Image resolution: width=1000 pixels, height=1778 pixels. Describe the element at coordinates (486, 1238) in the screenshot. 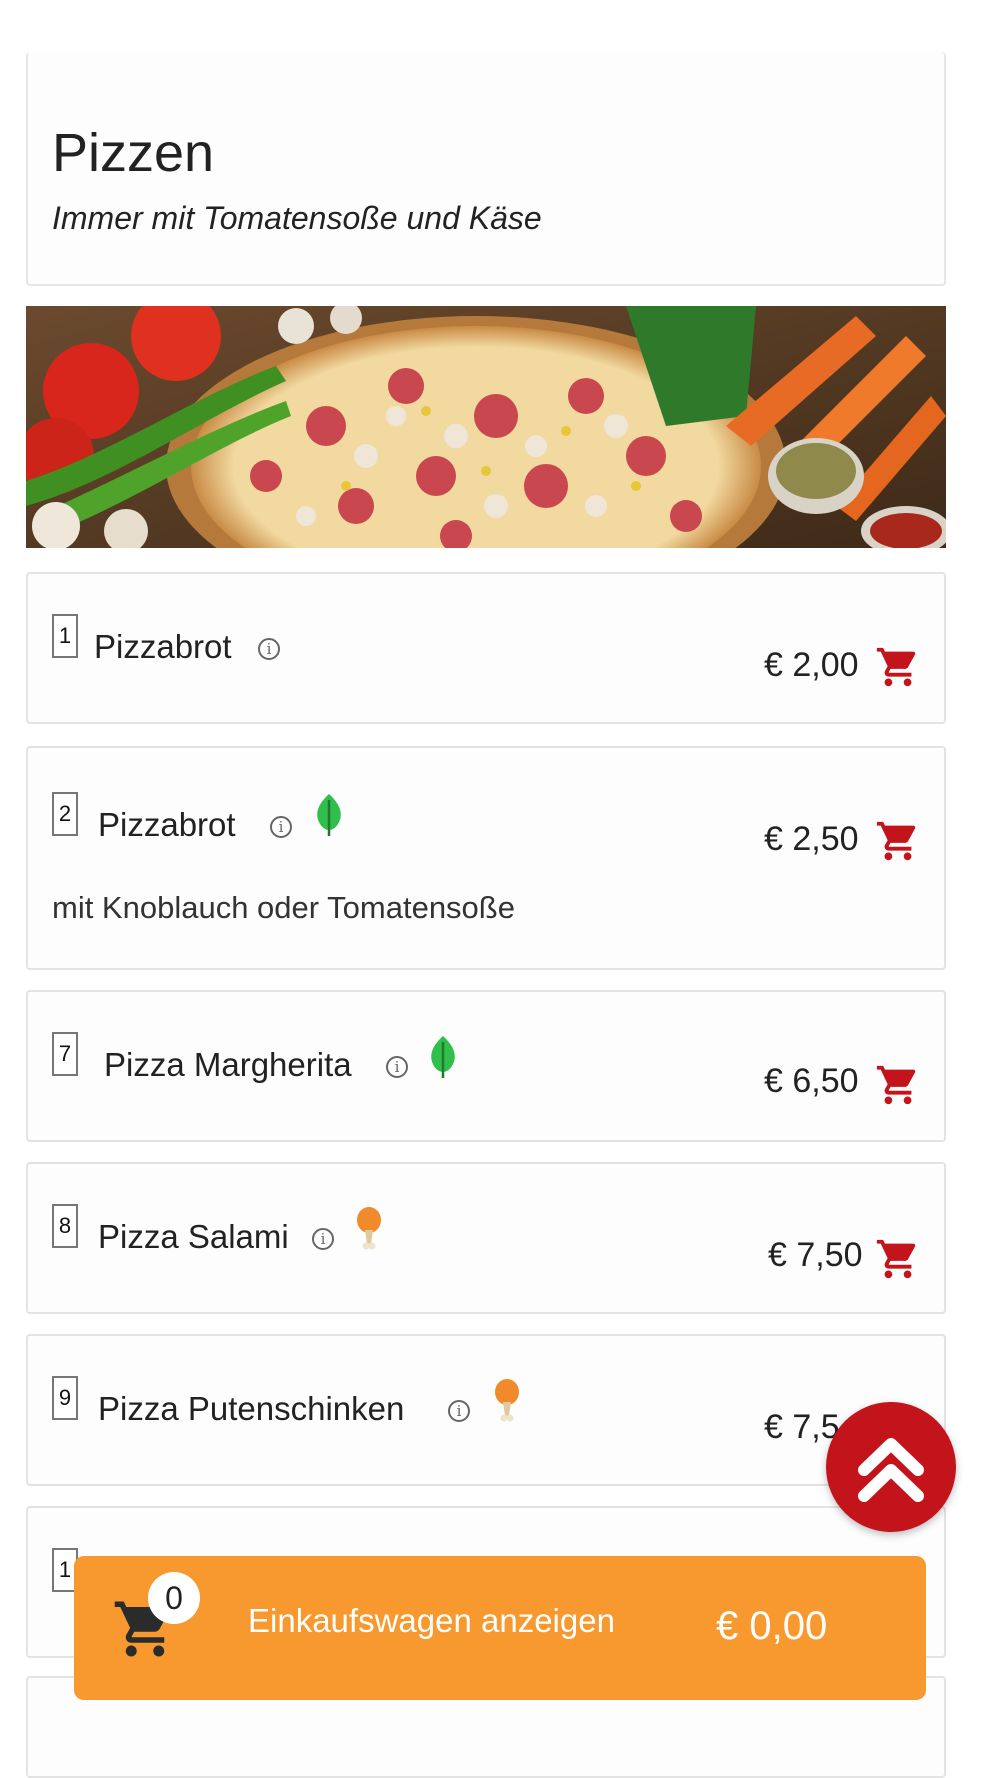

I see `menu-item: 8 Pizza Salami i € 7,50` at that location.